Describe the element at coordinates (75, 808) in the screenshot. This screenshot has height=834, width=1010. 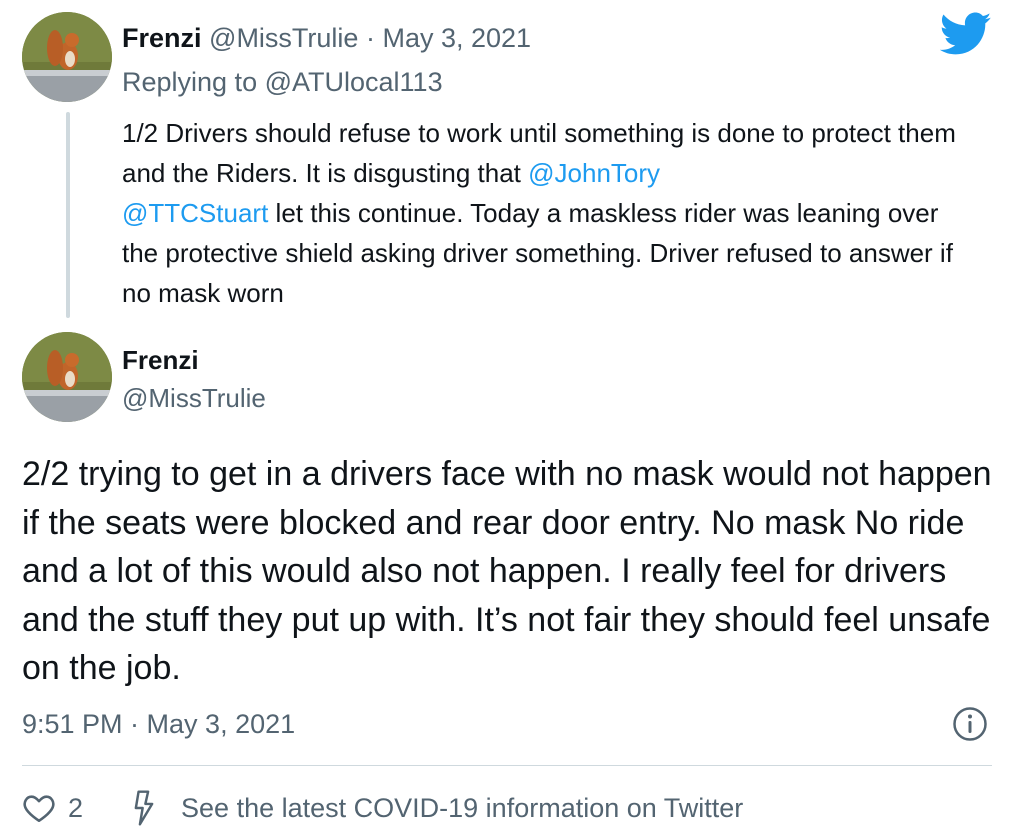
I see `like-count: 2` at that location.